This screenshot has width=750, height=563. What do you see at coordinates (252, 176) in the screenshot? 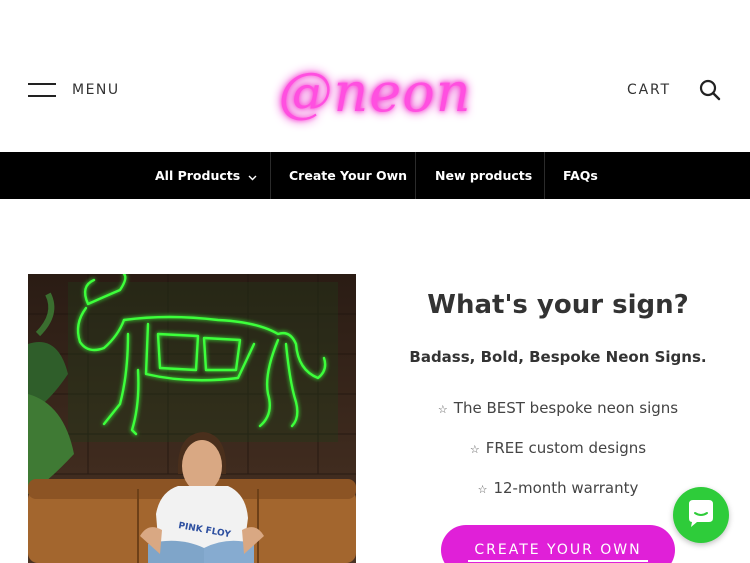
I see `chevron-down-icon` at bounding box center [252, 176].